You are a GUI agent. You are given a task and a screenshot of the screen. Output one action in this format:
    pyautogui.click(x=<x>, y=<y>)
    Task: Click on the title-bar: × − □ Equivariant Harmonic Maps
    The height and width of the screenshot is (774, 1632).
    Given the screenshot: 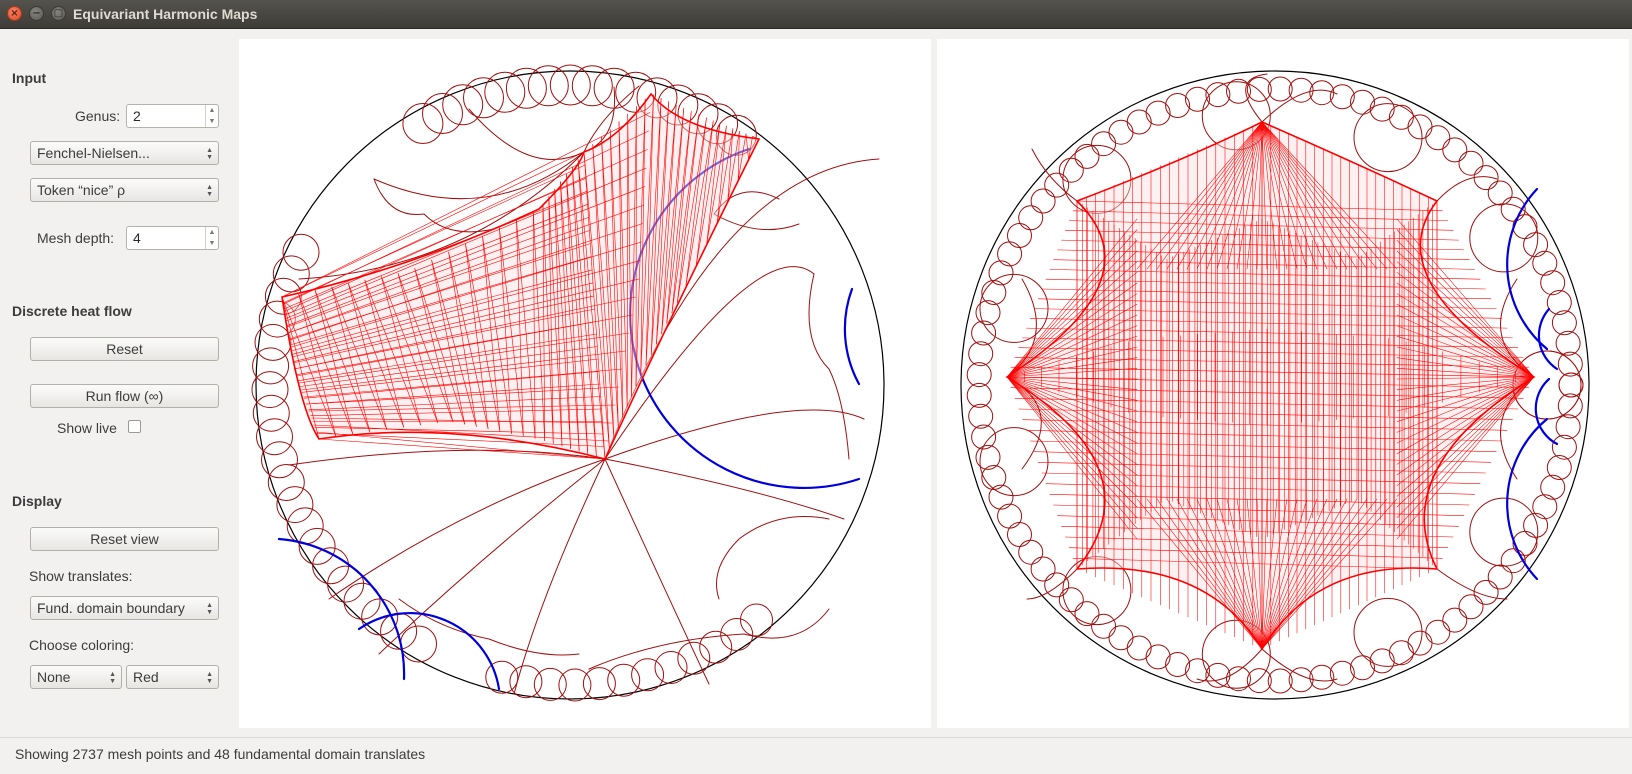 What is the action you would take?
    pyautogui.click(x=816, y=14)
    